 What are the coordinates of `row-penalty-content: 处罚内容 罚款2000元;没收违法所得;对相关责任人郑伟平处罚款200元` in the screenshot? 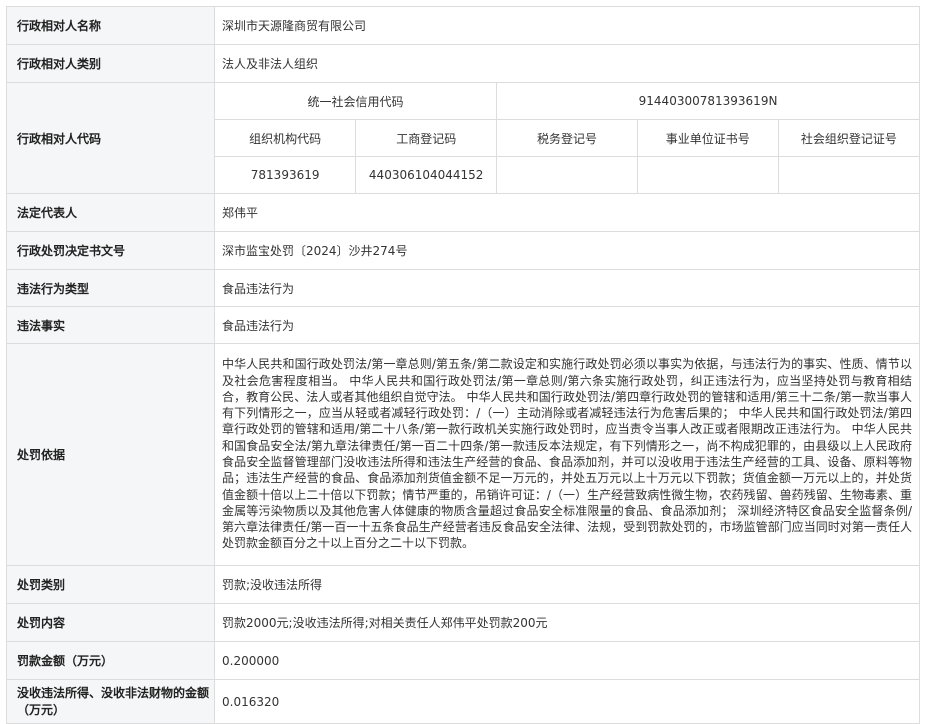 It's located at (463, 622).